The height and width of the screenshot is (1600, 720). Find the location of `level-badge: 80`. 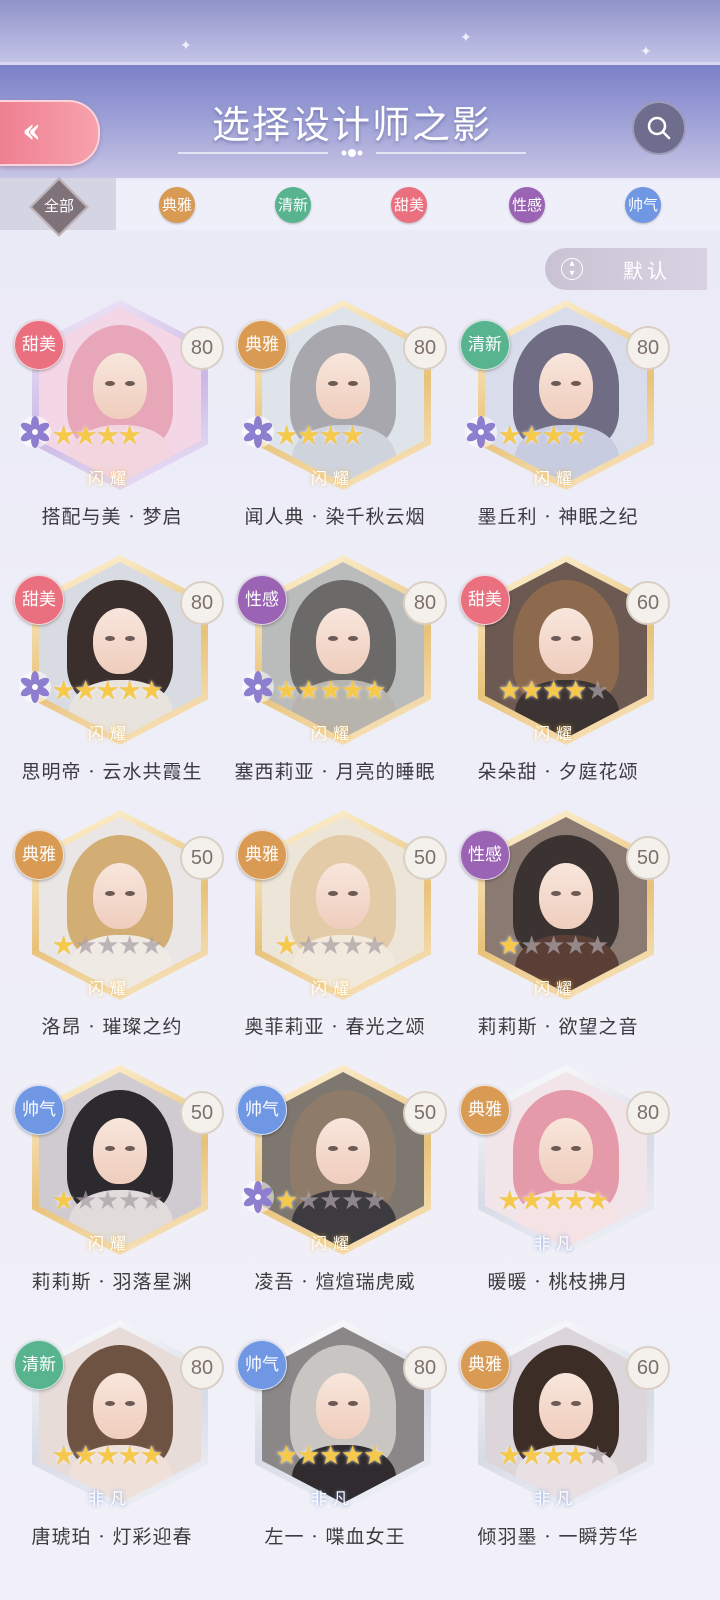

level-badge: 80 is located at coordinates (202, 348).